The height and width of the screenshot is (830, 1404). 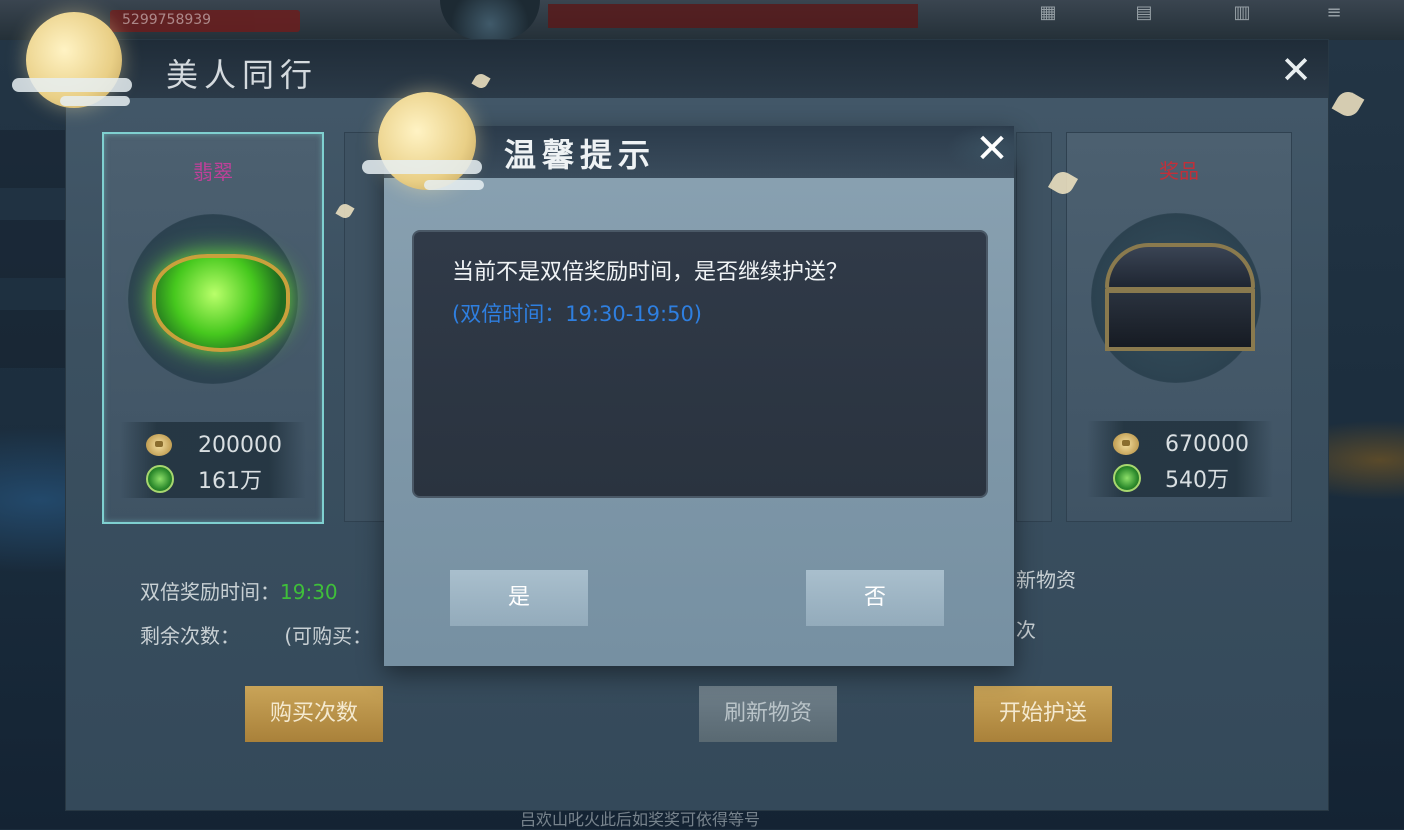 What do you see at coordinates (1144, 19) in the screenshot?
I see `hud-treasure-icon: ▤` at bounding box center [1144, 19].